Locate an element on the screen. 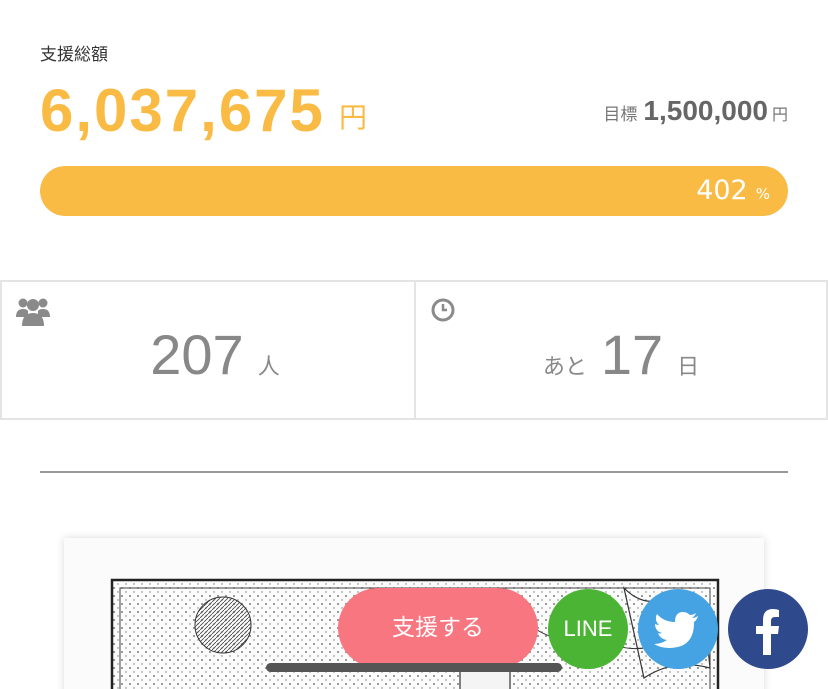 This screenshot has width=828, height=689. facebook-share-button is located at coordinates (768, 629).